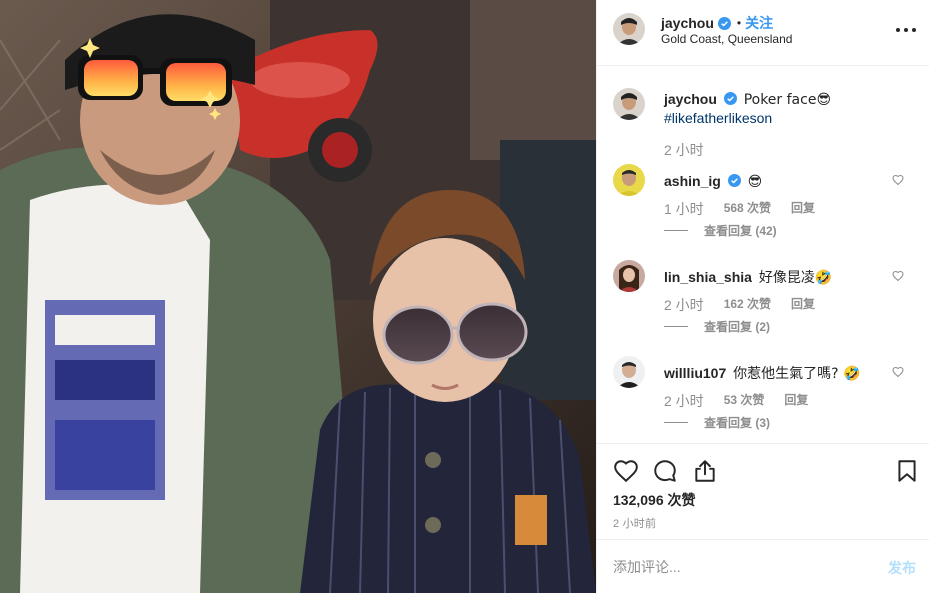 This screenshot has height=593, width=929. I want to click on comment-text: 你惹他生氣了嗎? 🤣, so click(797, 374).